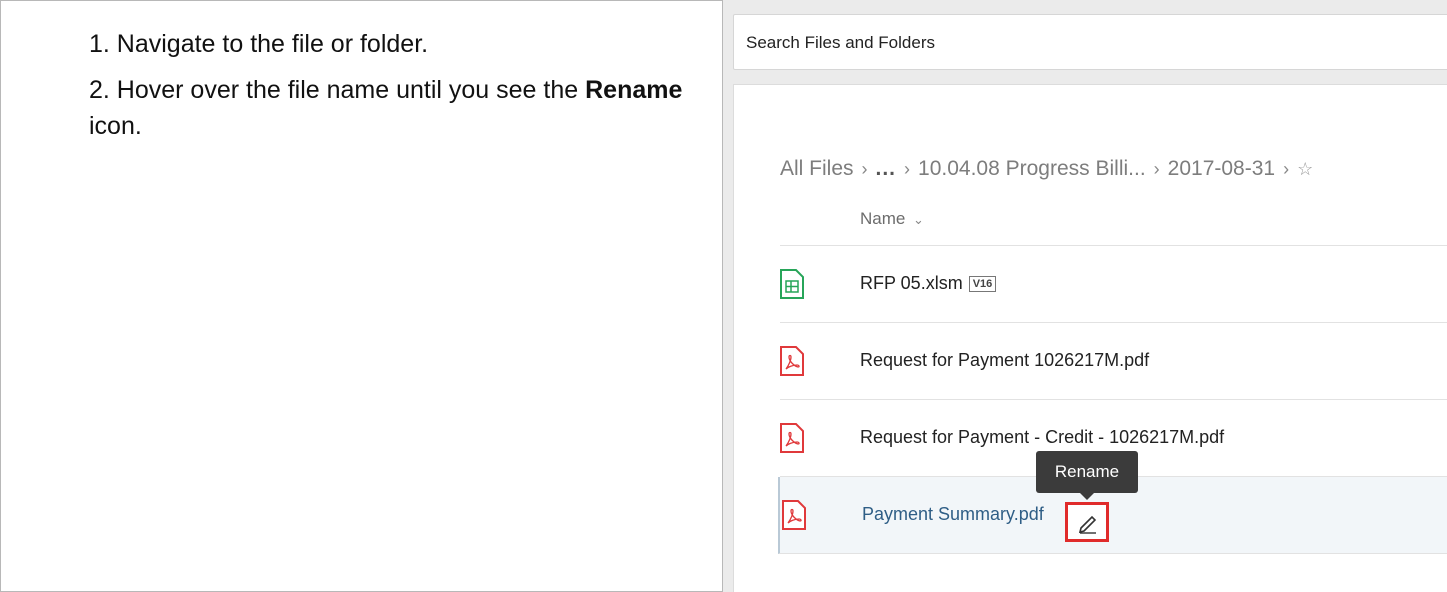  What do you see at coordinates (883, 218) in the screenshot?
I see `column-header-label: Name` at bounding box center [883, 218].